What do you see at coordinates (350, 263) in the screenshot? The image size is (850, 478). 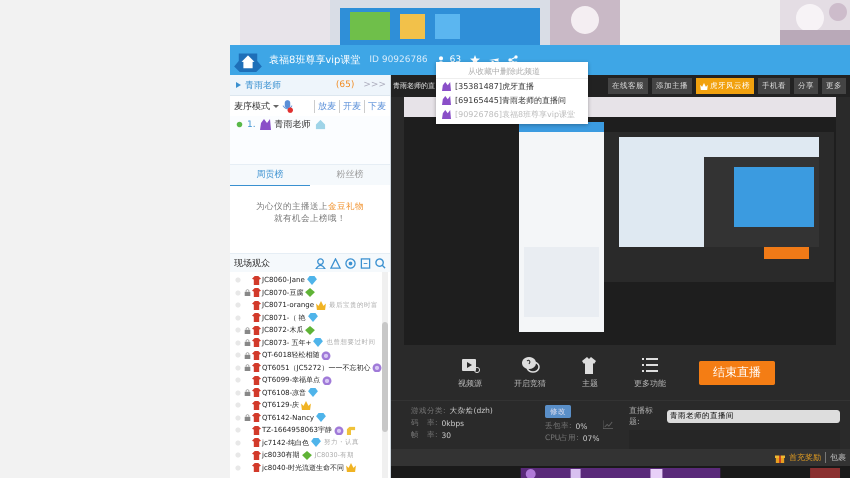 I see `location-icon` at bounding box center [350, 263].